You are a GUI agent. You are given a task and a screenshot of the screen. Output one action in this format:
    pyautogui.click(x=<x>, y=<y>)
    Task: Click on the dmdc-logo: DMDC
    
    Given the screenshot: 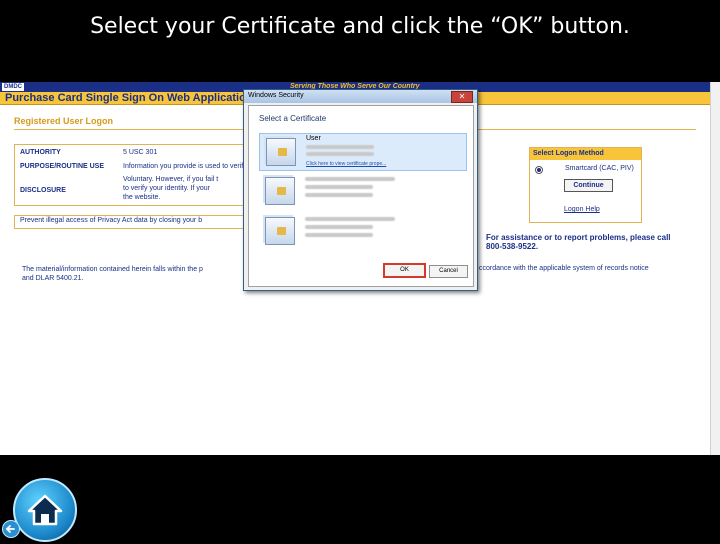 What is the action you would take?
    pyautogui.click(x=13, y=87)
    